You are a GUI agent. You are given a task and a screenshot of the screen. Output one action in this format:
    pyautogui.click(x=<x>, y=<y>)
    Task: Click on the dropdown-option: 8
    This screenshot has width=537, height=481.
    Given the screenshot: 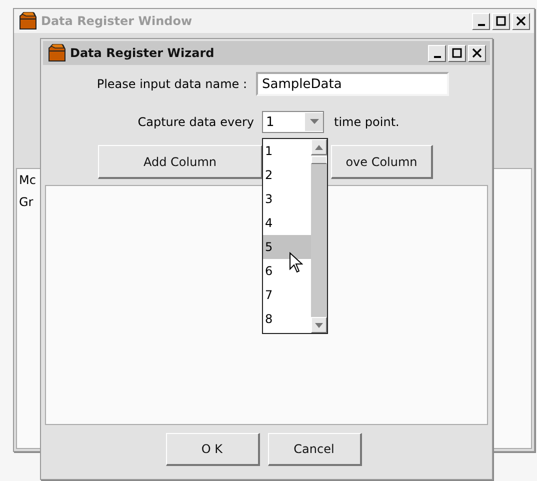 What is the action you would take?
    pyautogui.click(x=287, y=319)
    